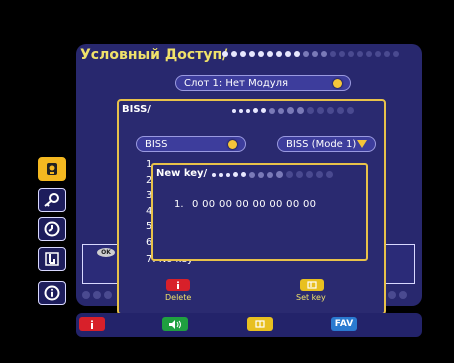  Describe the element at coordinates (311, 297) in the screenshot. I see `set-key-label: Set key` at that location.